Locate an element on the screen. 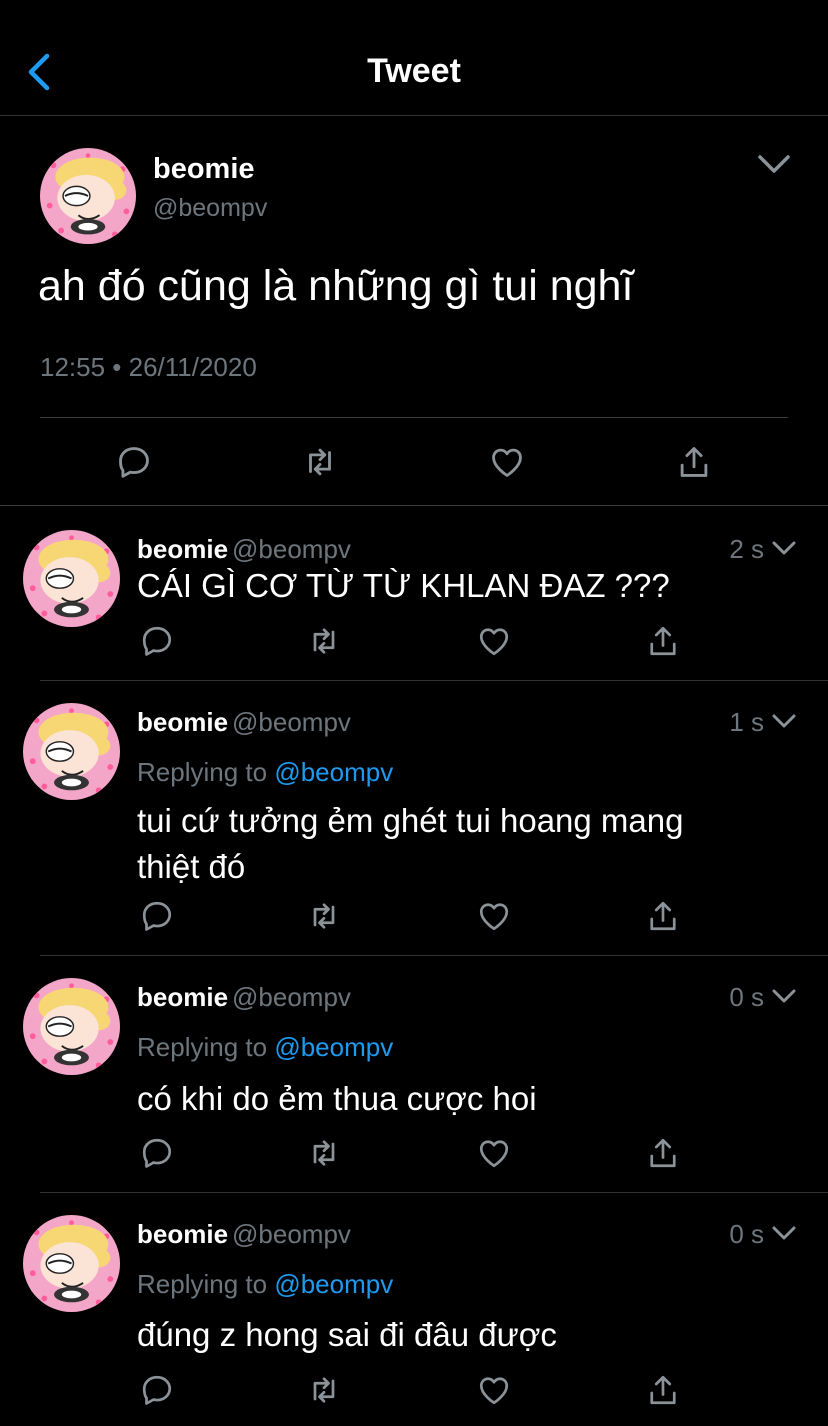 This screenshot has width=828, height=1426. divider is located at coordinates (414, 417).